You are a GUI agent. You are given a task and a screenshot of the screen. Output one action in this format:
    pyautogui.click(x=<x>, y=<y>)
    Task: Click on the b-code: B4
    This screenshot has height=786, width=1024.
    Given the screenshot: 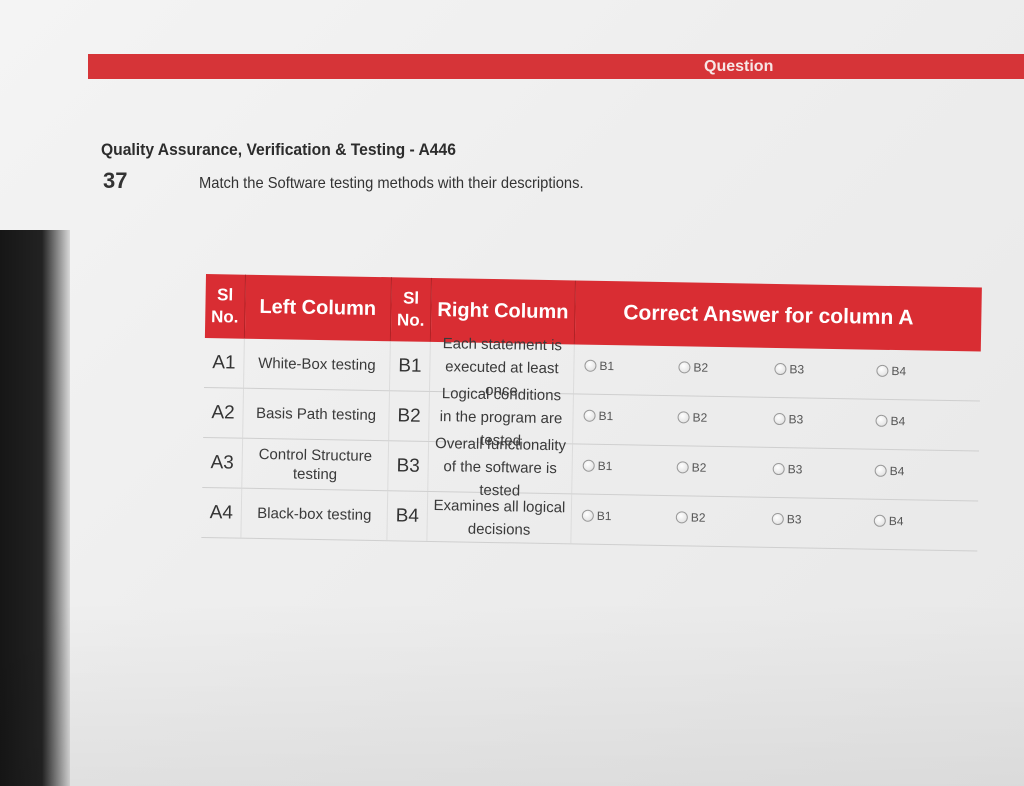 What is the action you would take?
    pyautogui.click(x=408, y=516)
    